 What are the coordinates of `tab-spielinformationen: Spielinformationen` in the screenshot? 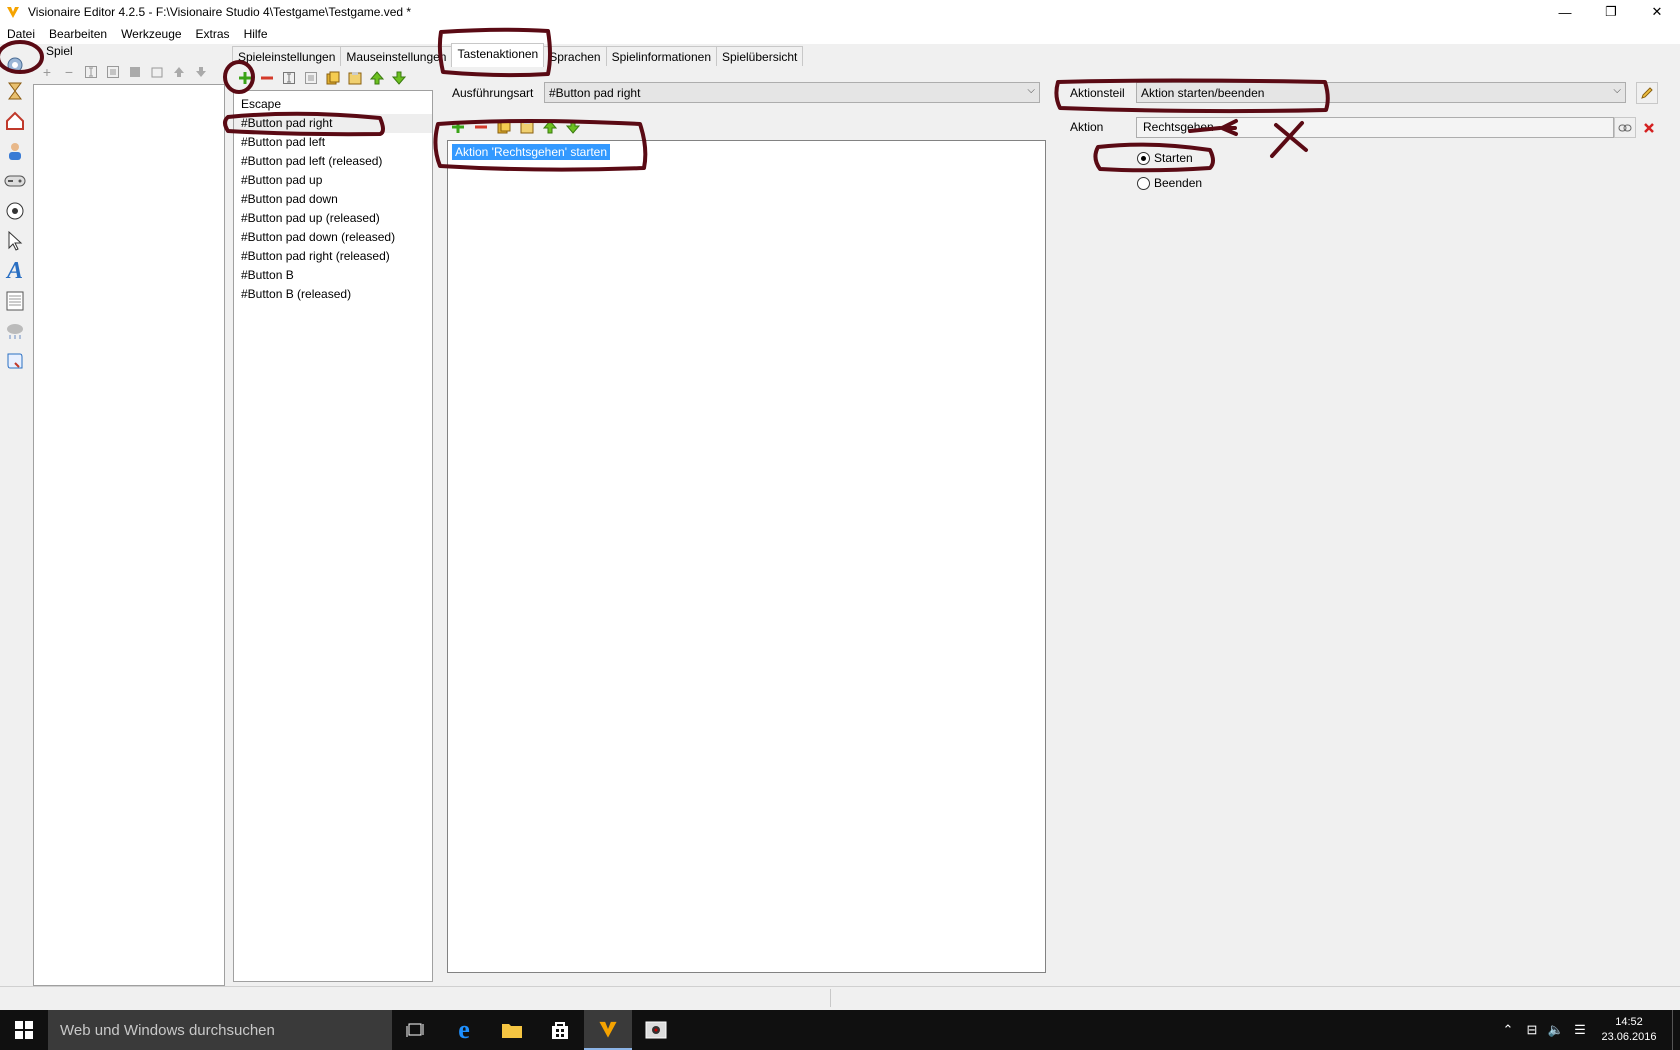 It's located at (661, 56).